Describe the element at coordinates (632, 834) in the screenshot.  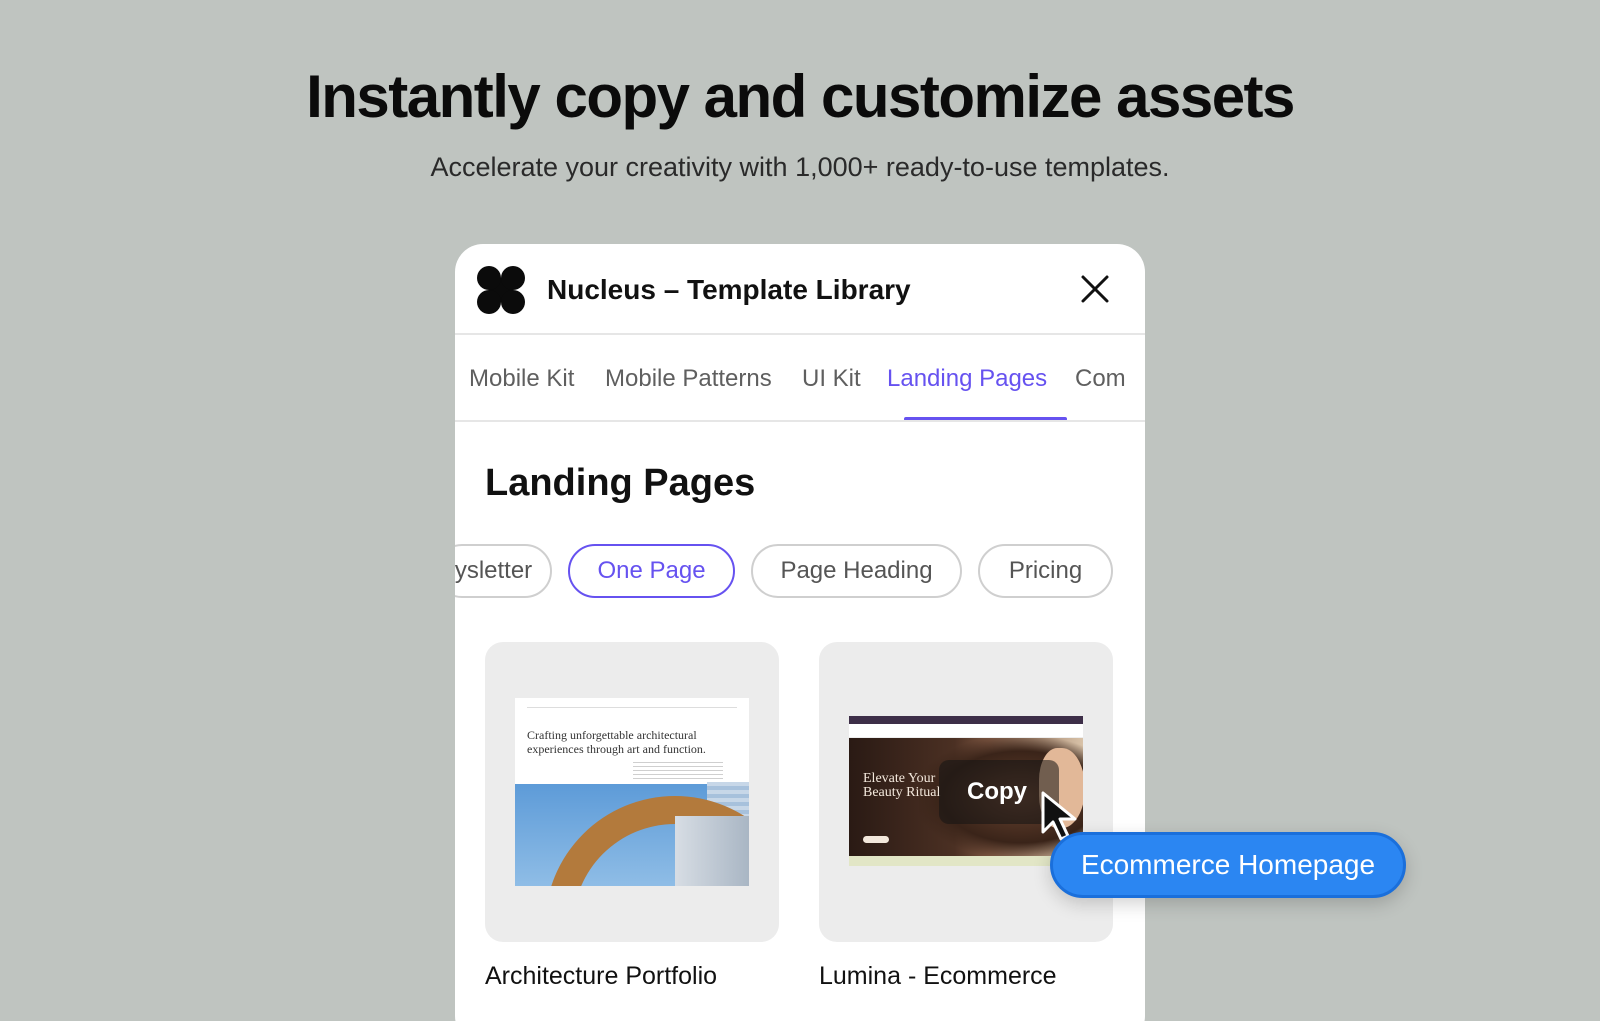
I see `architecture-photo` at that location.